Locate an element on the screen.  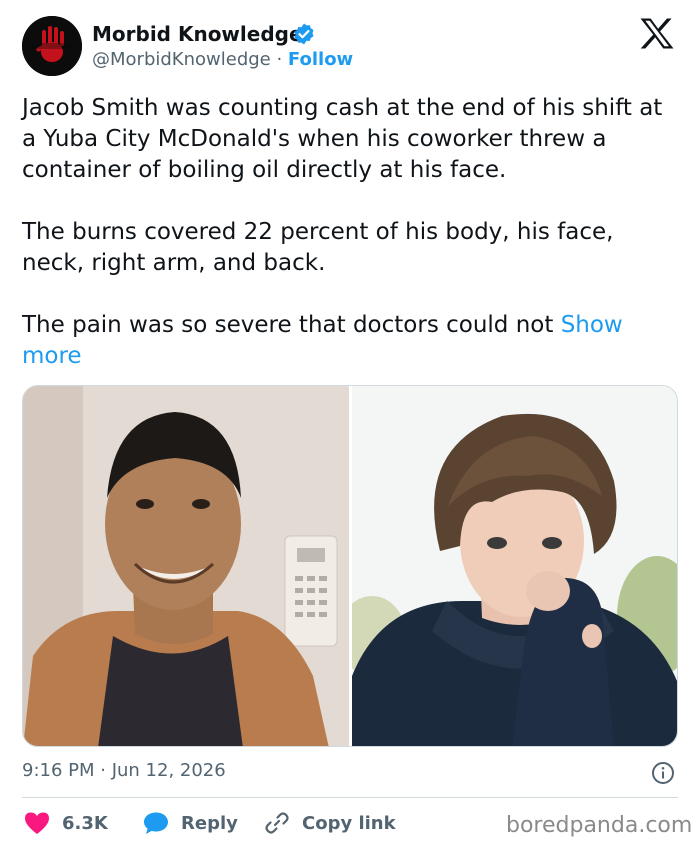
like-button: 6.3K is located at coordinates (66, 823).